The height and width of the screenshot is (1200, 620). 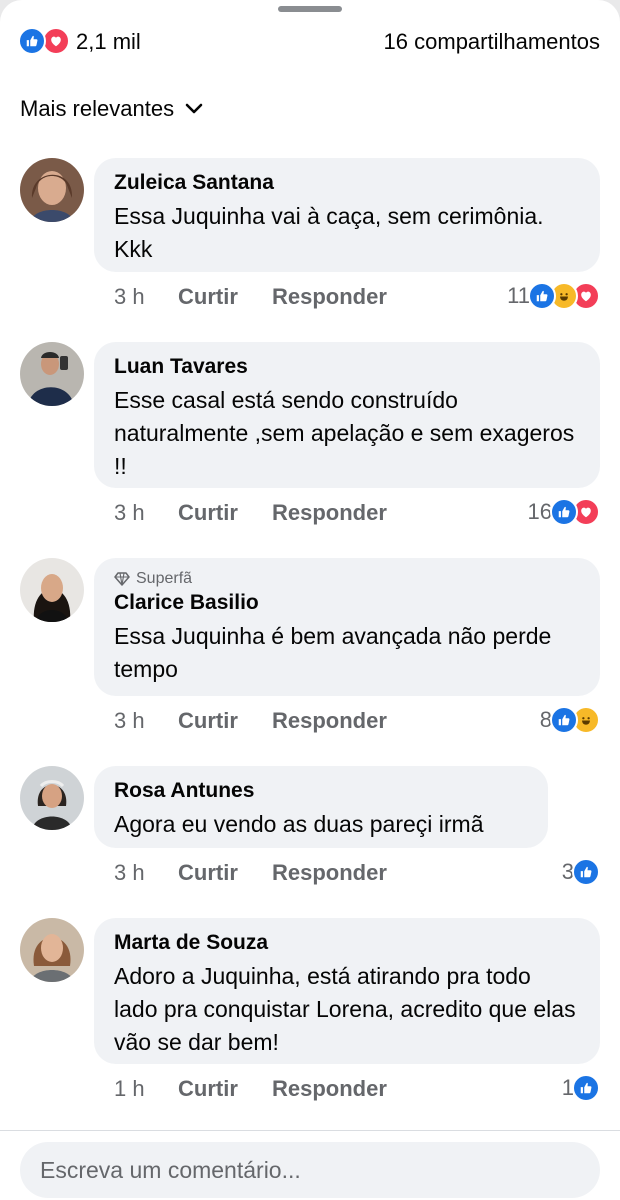 What do you see at coordinates (310, 1130) in the screenshot?
I see `composer-divider` at bounding box center [310, 1130].